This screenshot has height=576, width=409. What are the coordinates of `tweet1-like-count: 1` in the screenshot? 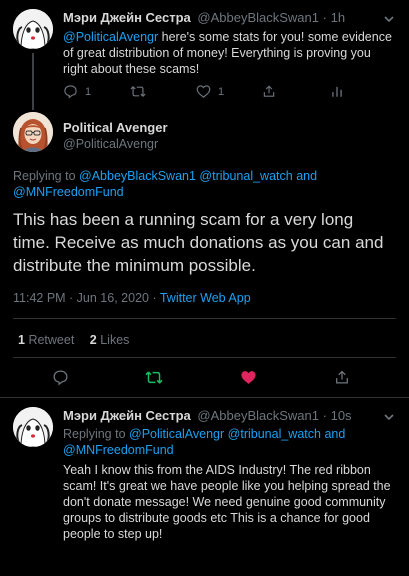 It's located at (221, 91).